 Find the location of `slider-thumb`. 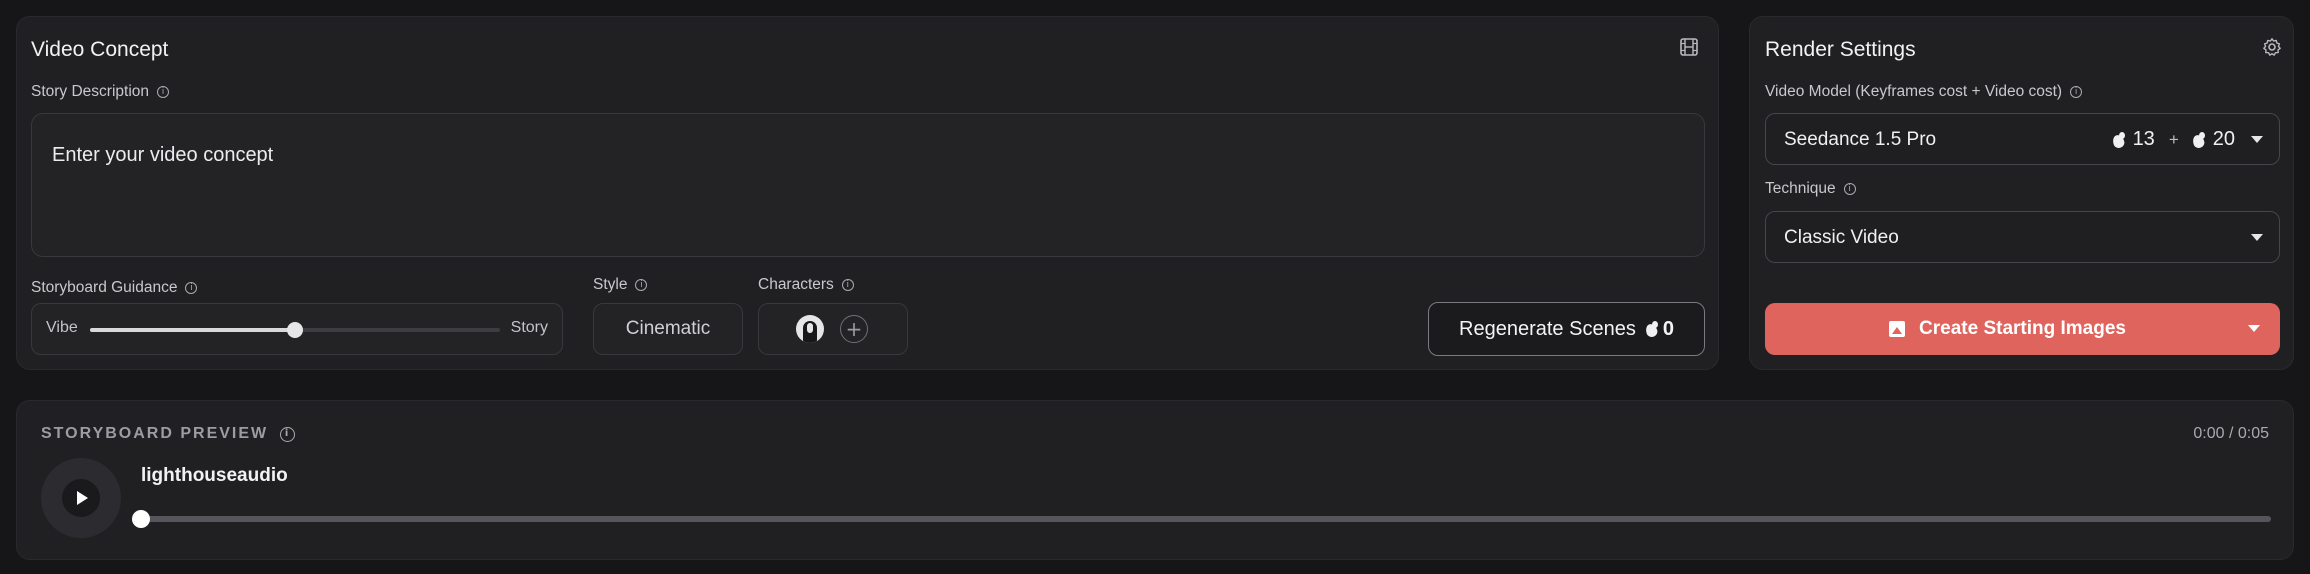

slider-thumb is located at coordinates (295, 330).